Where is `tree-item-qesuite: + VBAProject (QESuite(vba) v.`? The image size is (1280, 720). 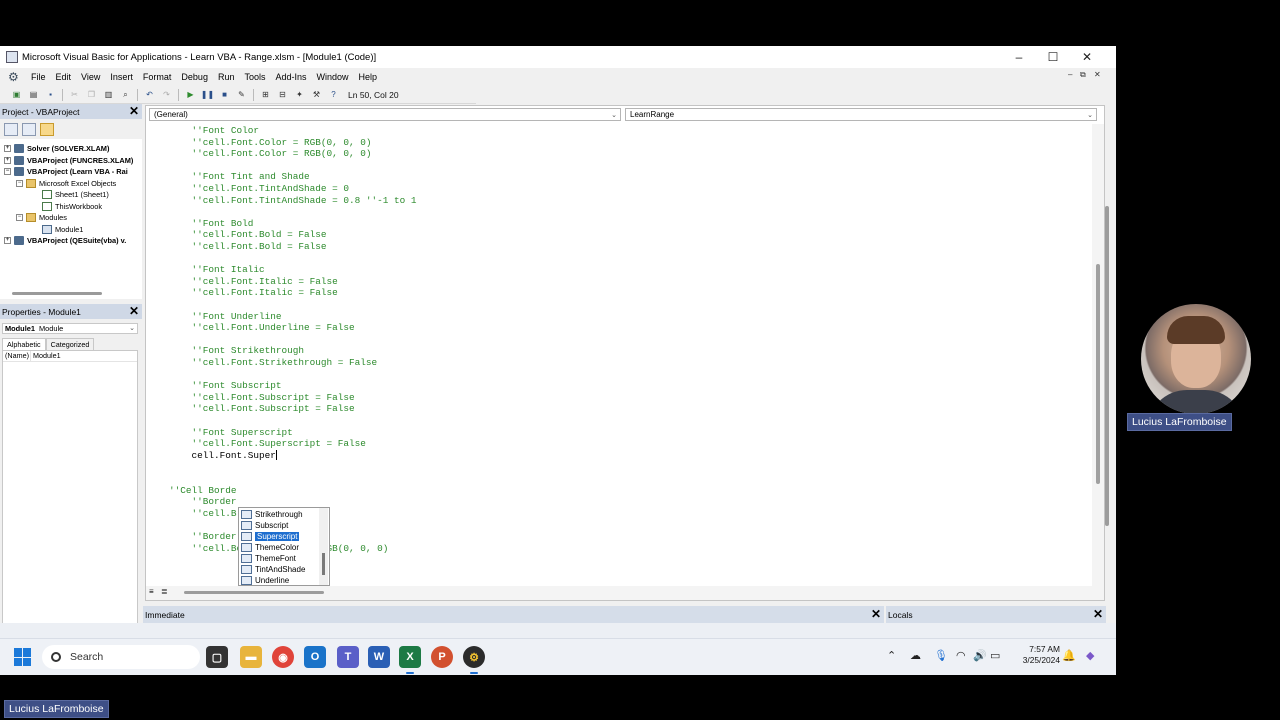
tree-item-qesuite: + VBAProject (QESuite(vba) v. is located at coordinates (65, 240).